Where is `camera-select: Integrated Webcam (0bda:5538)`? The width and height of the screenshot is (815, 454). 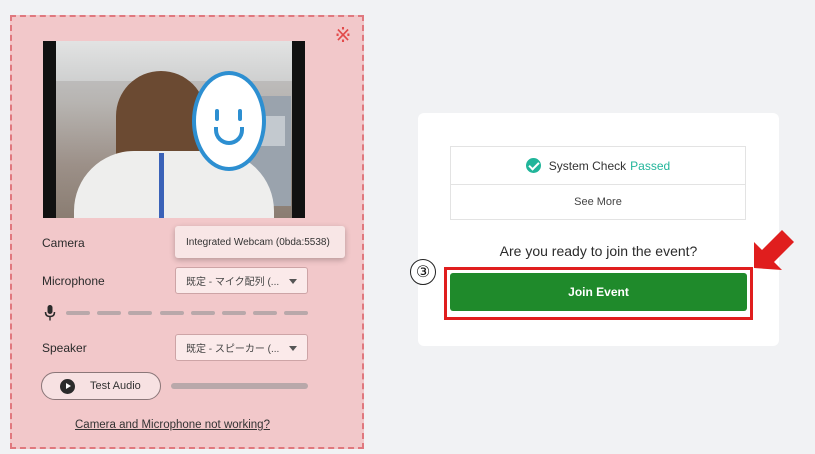
camera-select: Integrated Webcam (0bda:5538) is located at coordinates (260, 242).